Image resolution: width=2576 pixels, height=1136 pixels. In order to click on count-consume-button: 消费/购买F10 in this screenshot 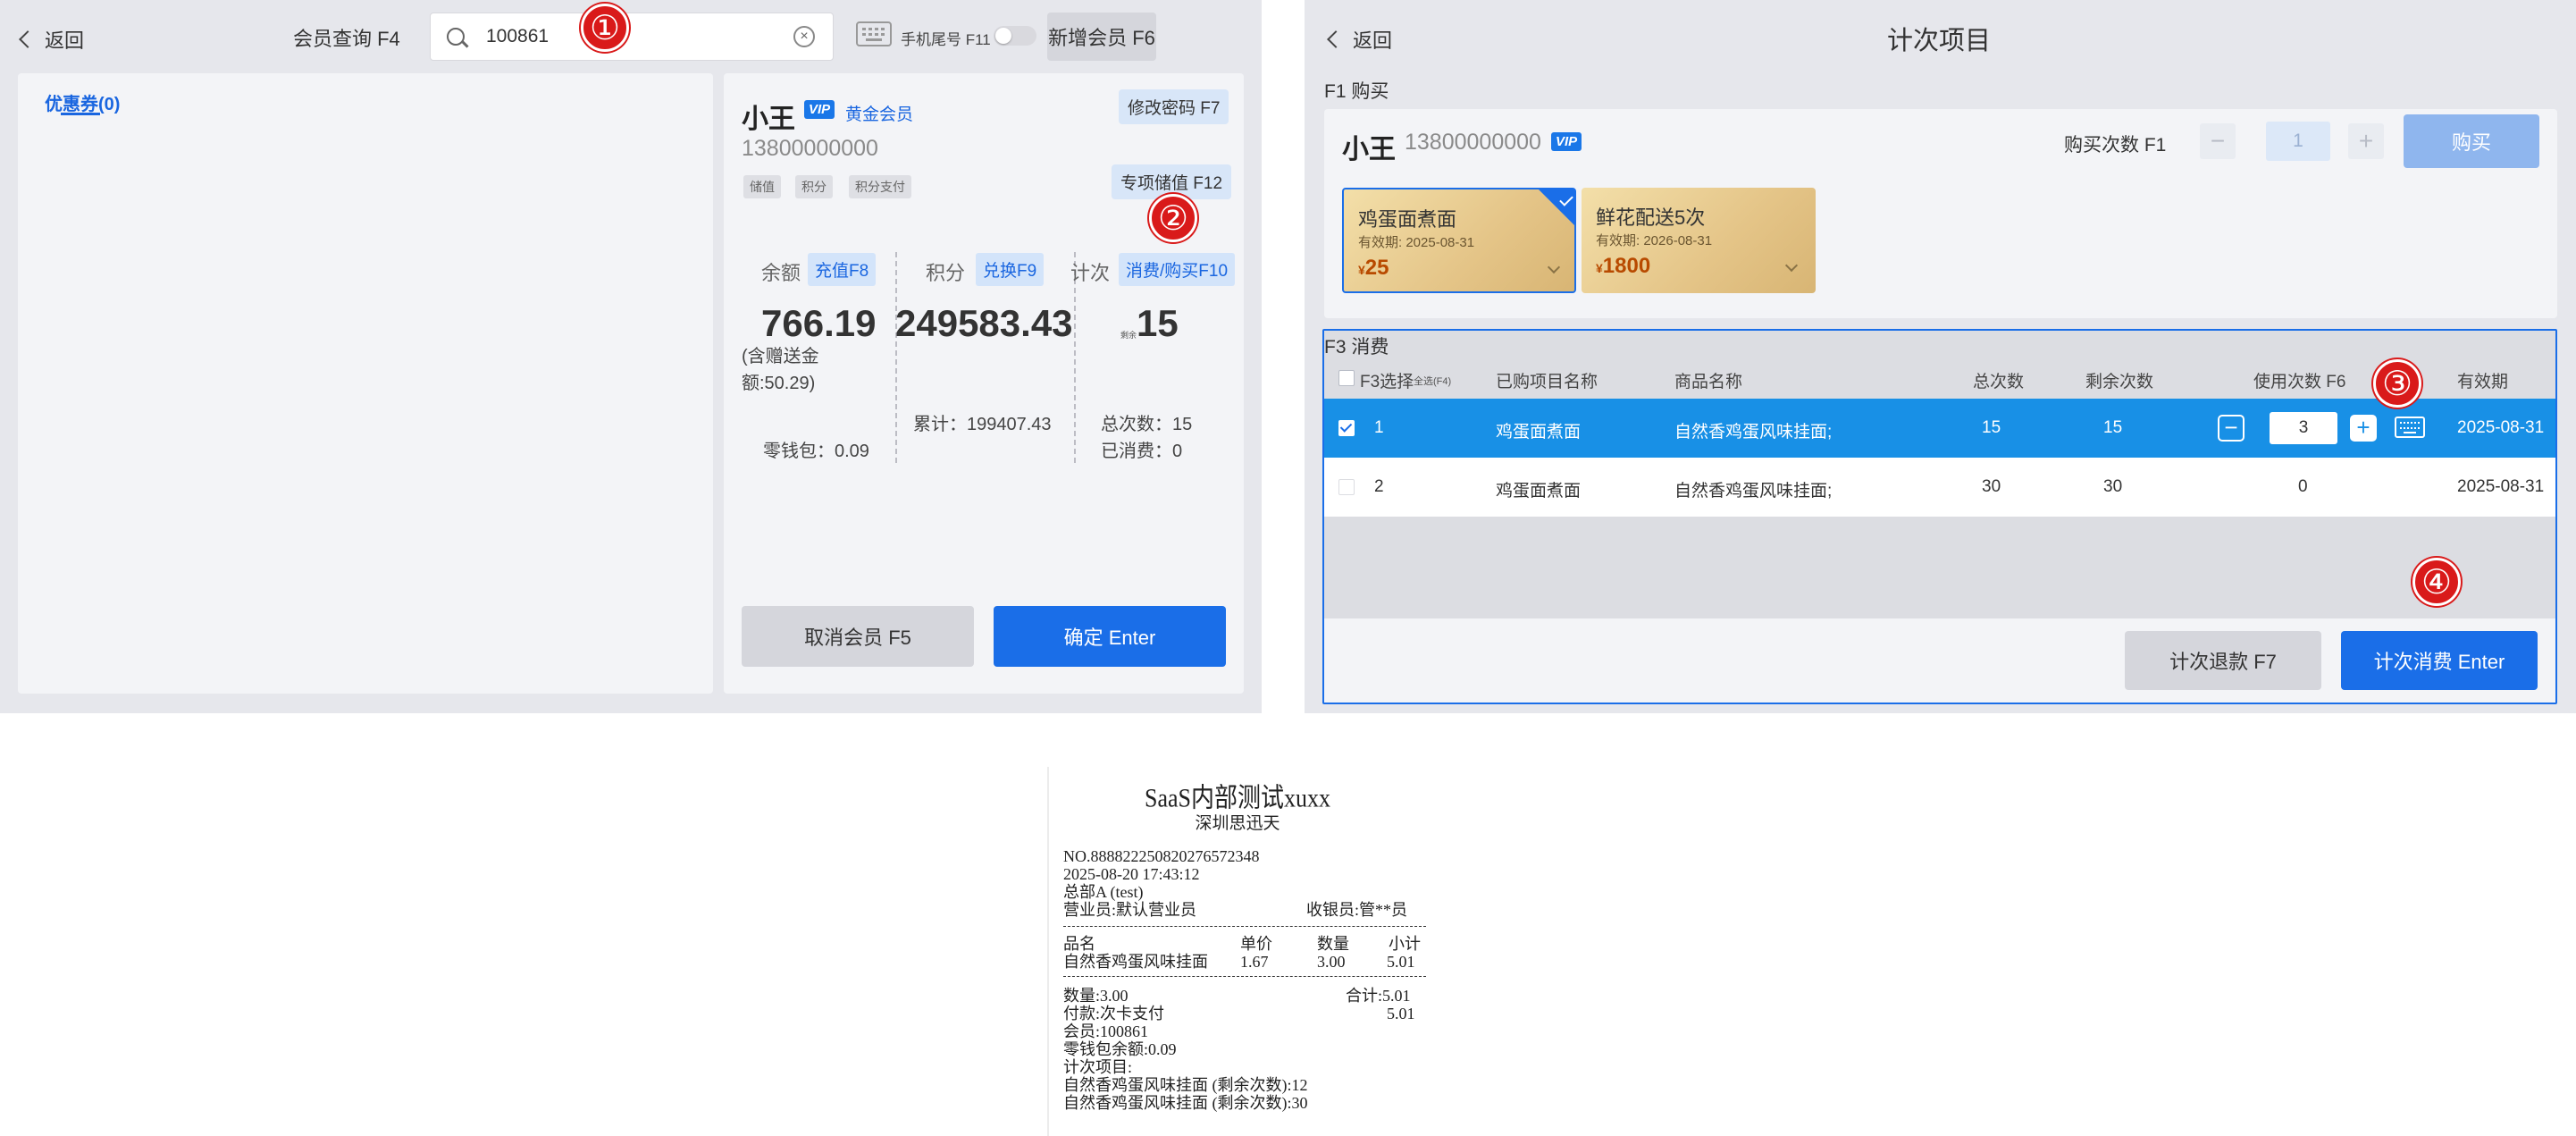, I will do `click(1177, 269)`.